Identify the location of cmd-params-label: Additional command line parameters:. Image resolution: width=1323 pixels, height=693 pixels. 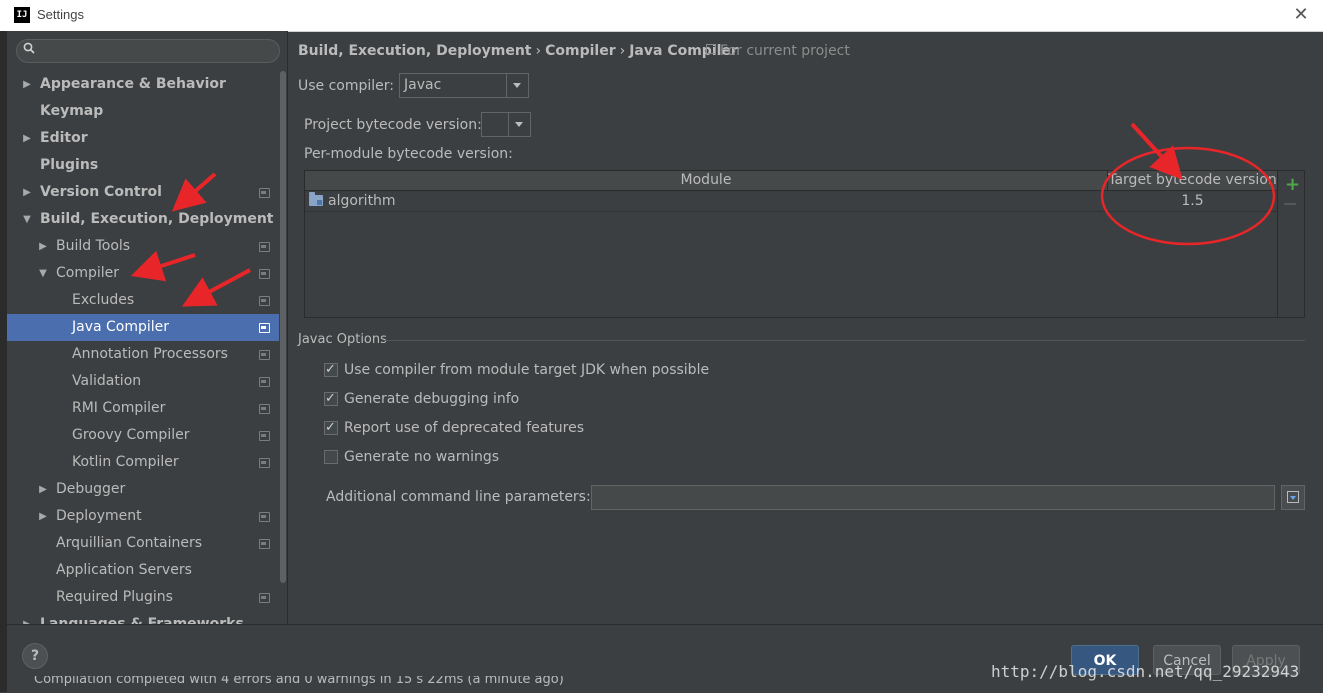
(458, 497).